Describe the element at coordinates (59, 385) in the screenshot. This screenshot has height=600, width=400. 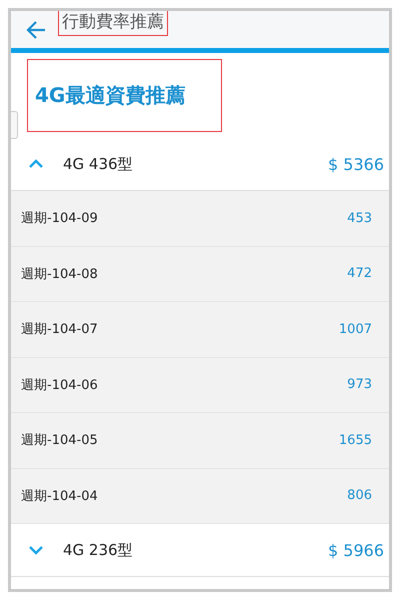
I see `period-label: 週期-104-06` at that location.